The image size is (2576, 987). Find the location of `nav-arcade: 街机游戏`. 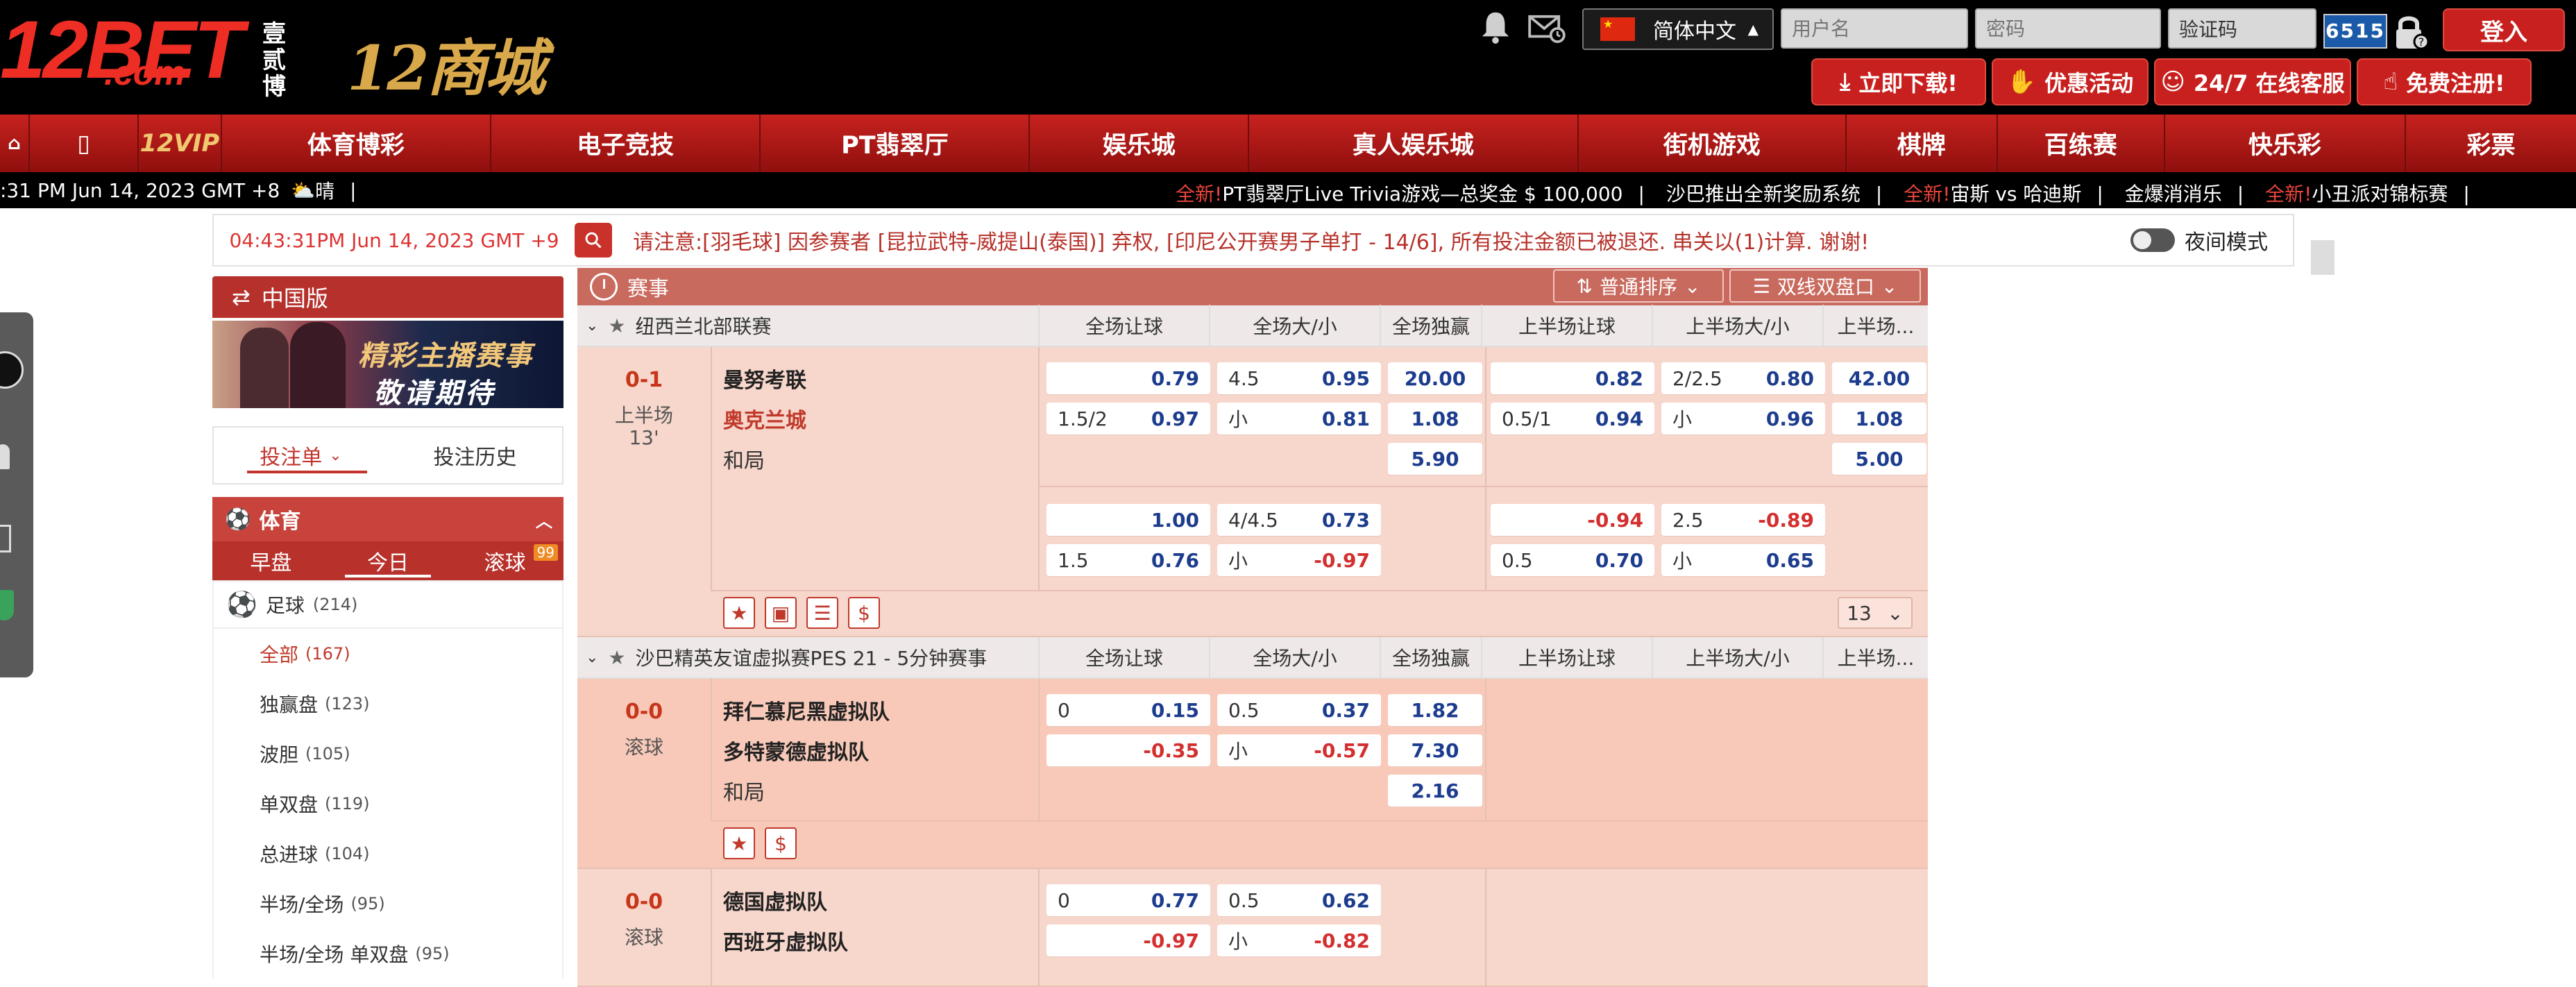

nav-arcade: 街机游戏 is located at coordinates (1713, 143).